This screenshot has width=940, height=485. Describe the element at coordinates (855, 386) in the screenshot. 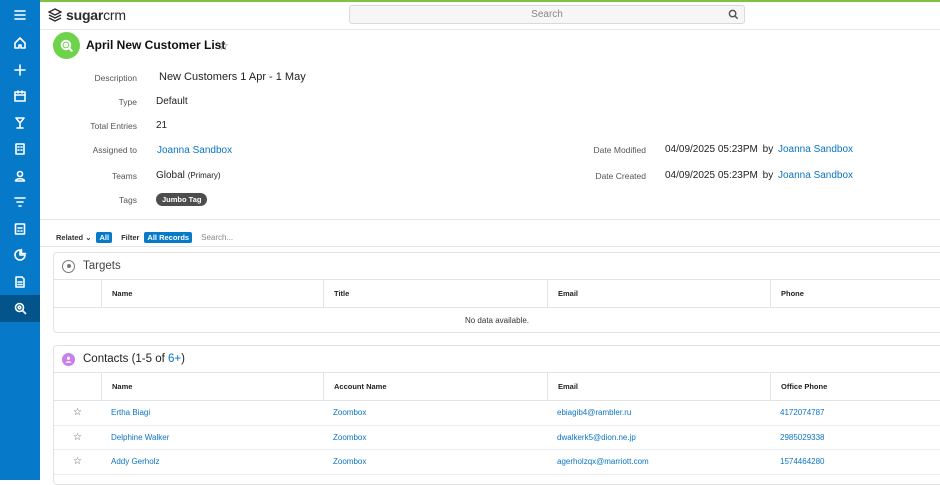

I see `column-office-phone: Office Phone` at that location.